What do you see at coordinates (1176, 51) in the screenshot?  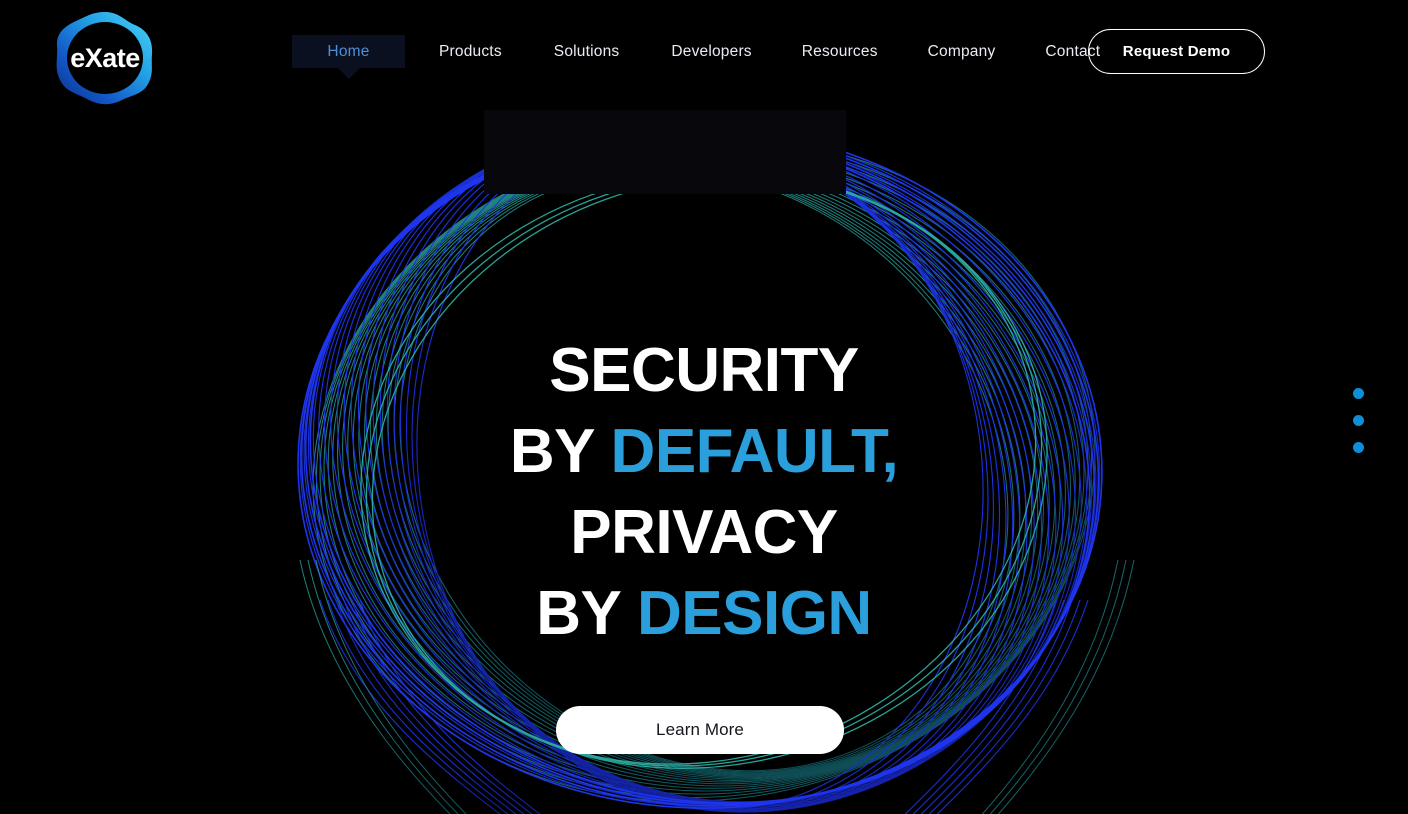 I see `request-demo-button: Request Demo` at bounding box center [1176, 51].